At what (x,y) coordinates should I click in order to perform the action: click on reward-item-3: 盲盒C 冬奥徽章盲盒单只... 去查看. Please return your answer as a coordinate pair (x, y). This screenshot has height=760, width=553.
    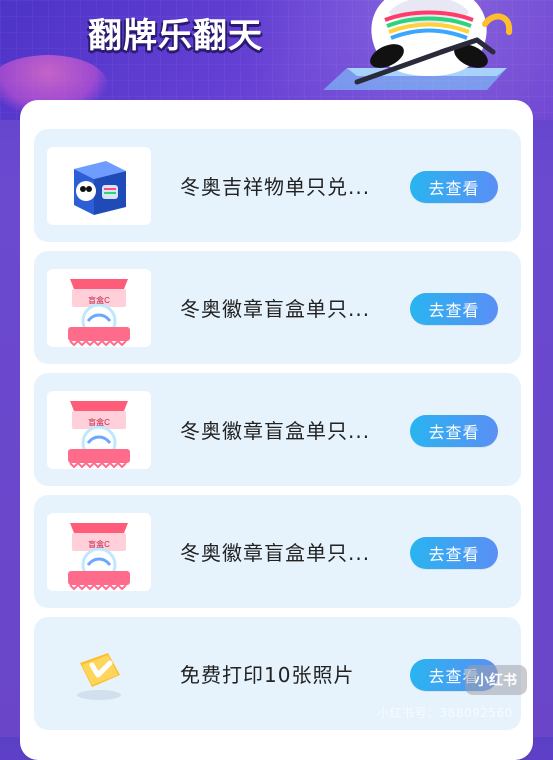
    Looking at the image, I should click on (277, 429).